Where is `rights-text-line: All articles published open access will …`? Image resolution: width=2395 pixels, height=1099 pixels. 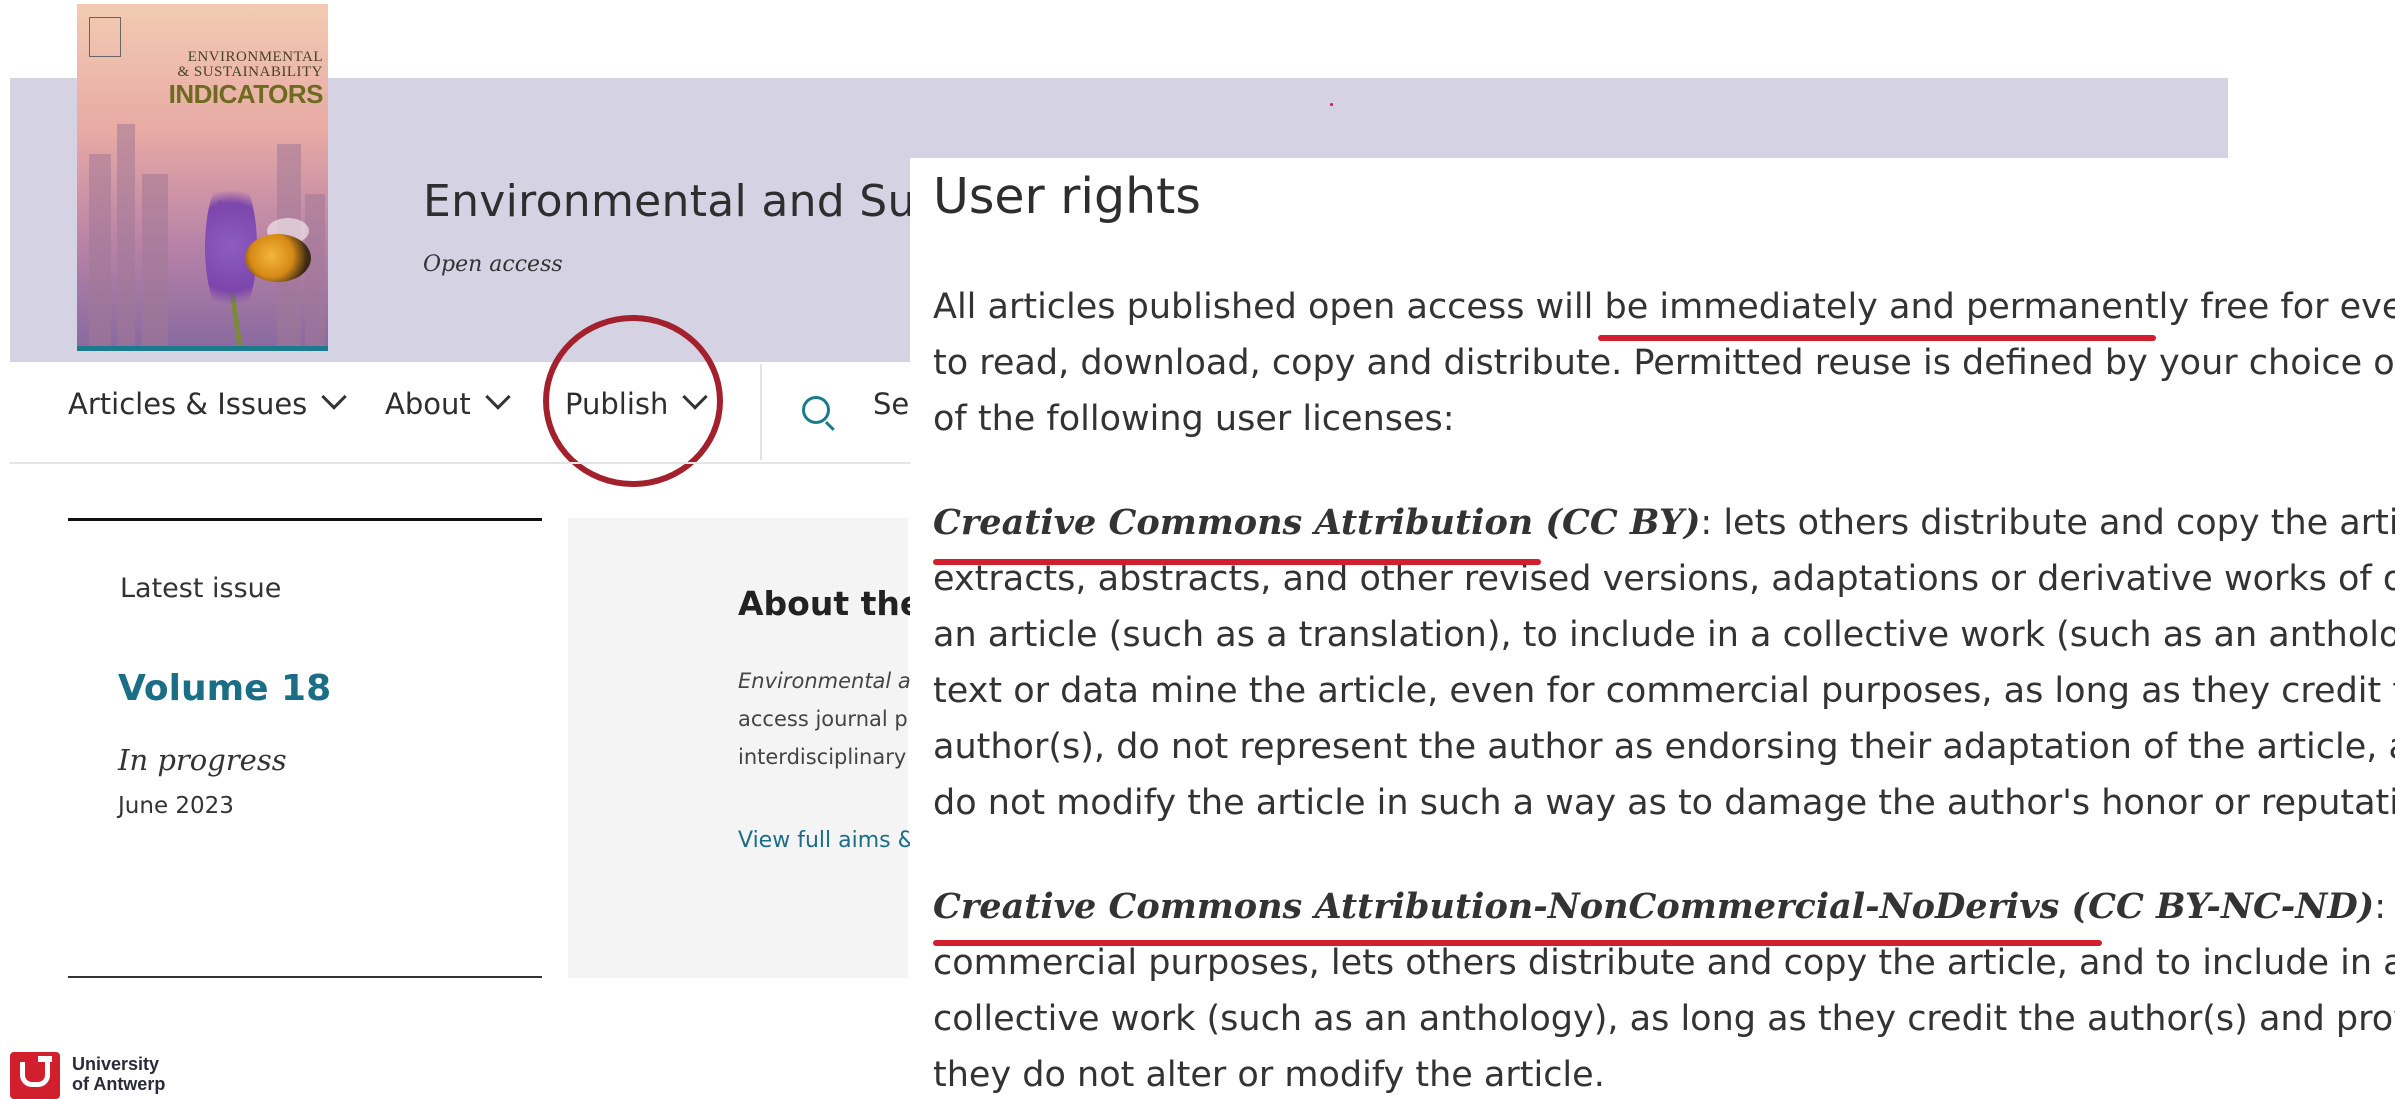
rights-text-line: All articles published open access will … is located at coordinates (1664, 307).